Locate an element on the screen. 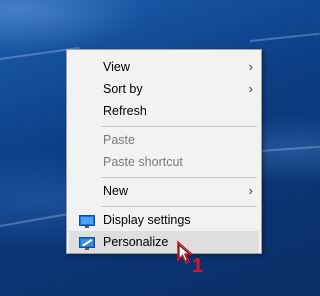 Image resolution: width=320 pixels, height=296 pixels. menu-item-label: Paste is located at coordinates (119, 140).